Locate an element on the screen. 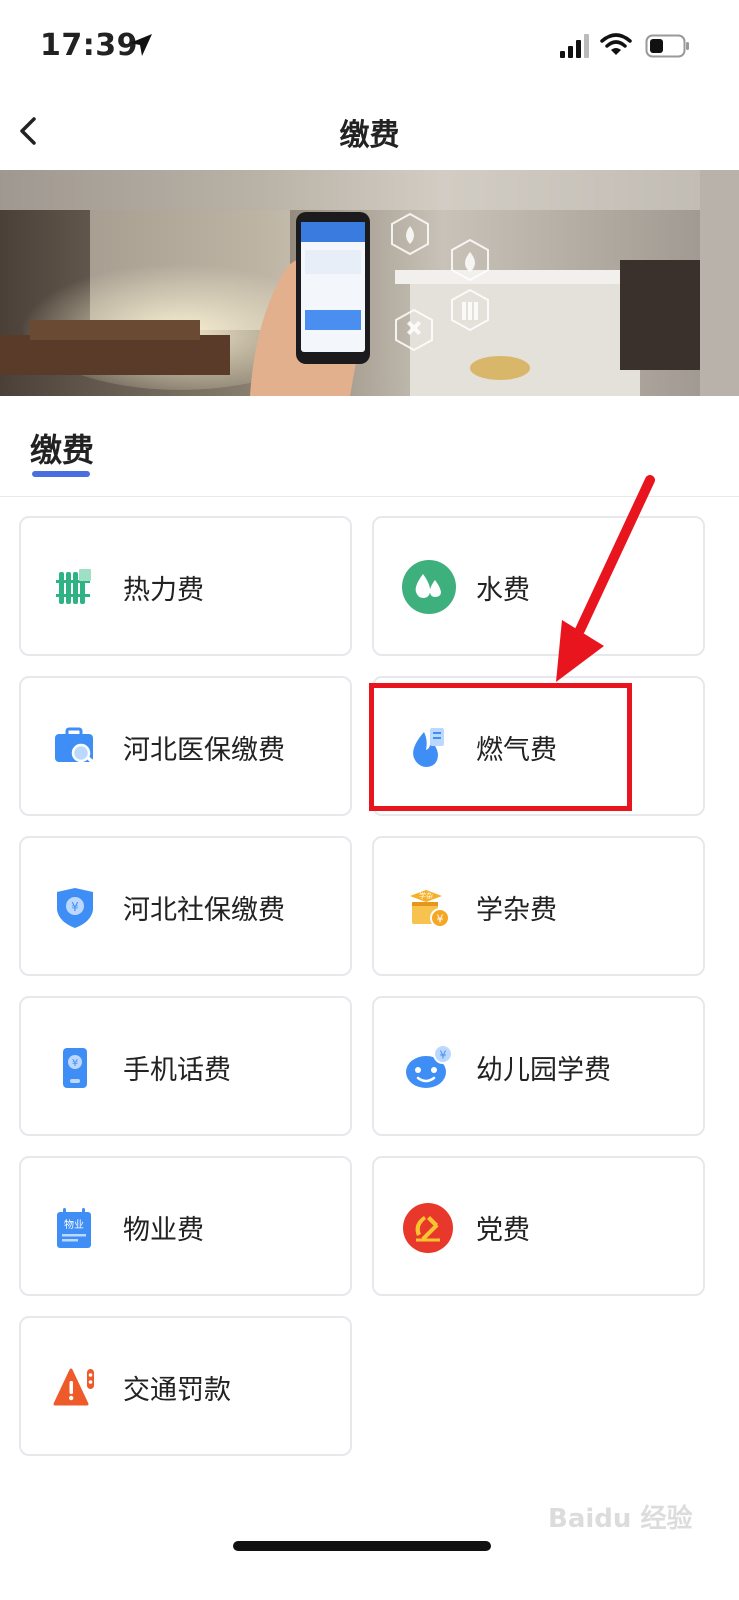  status-time: 17:39 is located at coordinates (89, 45).